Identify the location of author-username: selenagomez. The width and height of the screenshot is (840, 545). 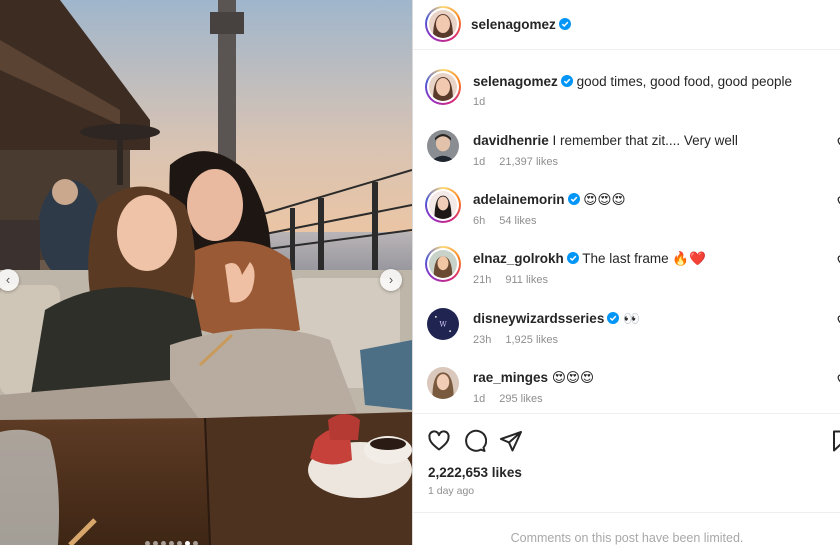
(513, 24).